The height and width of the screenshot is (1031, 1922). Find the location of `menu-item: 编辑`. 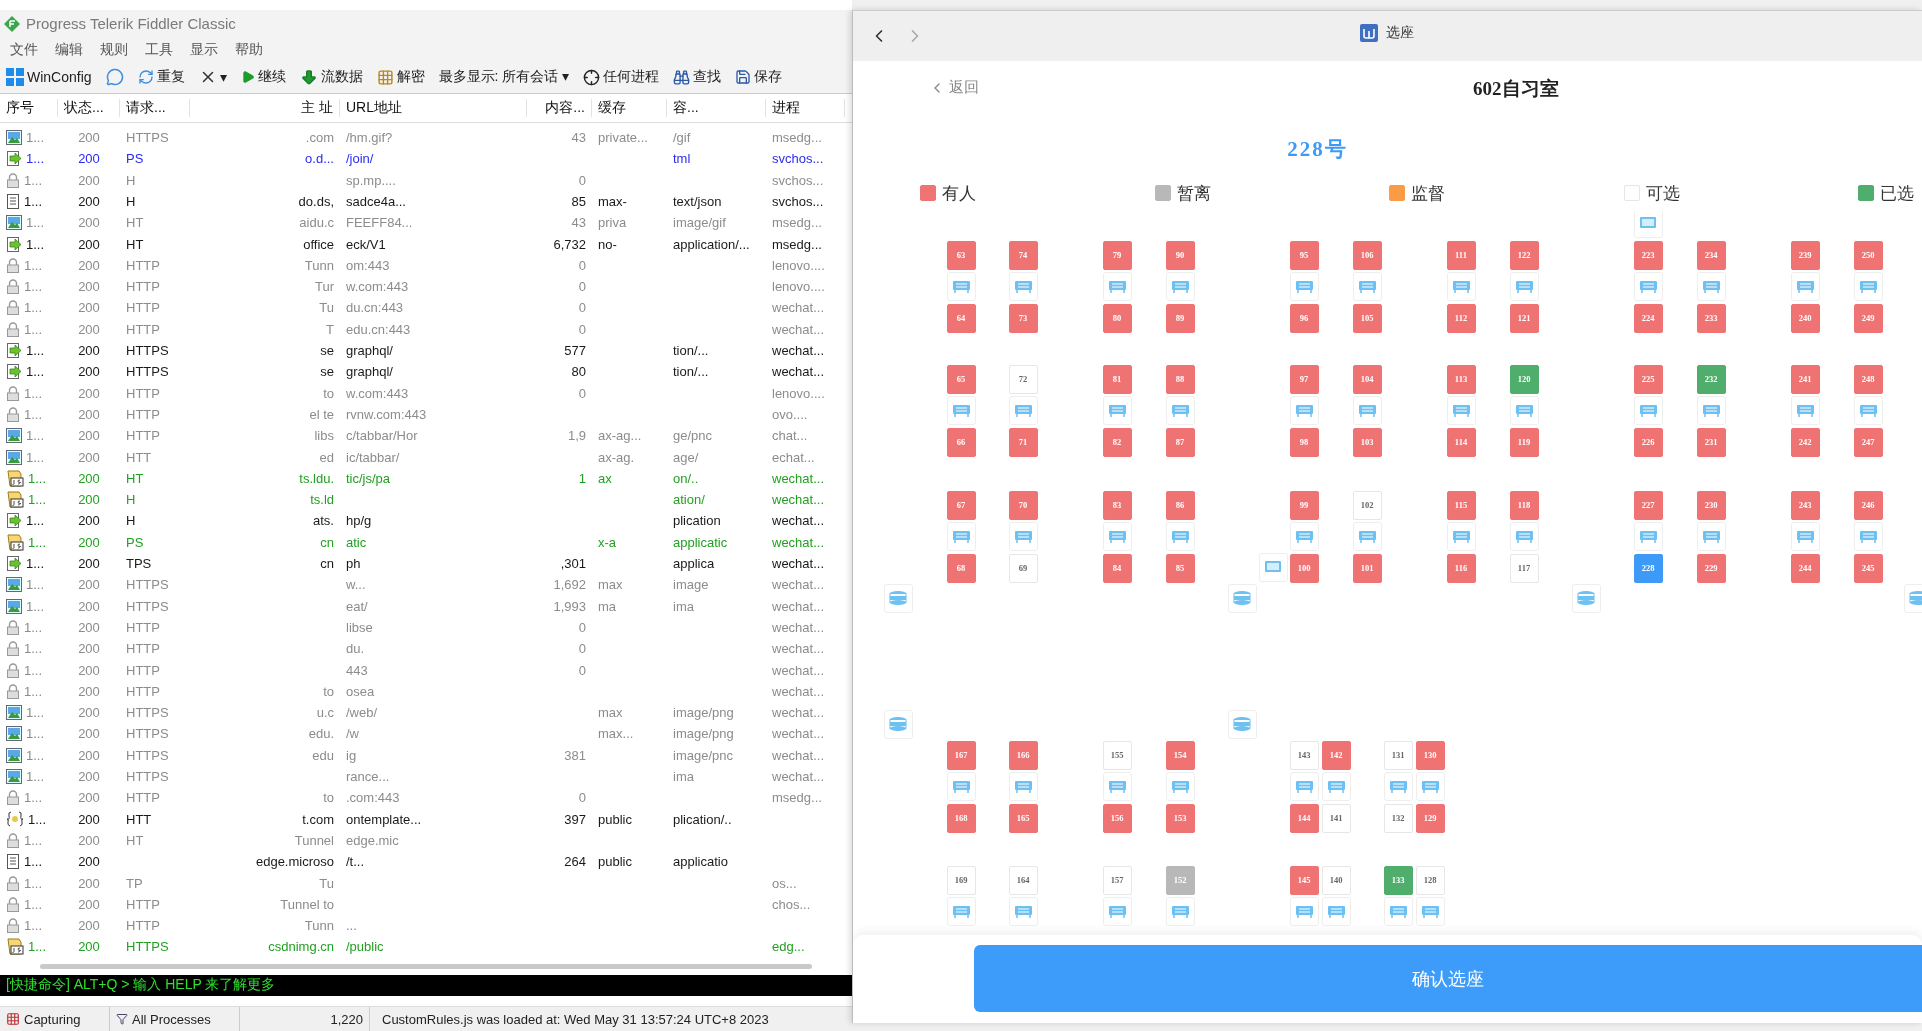

menu-item: 编辑 is located at coordinates (69, 49).